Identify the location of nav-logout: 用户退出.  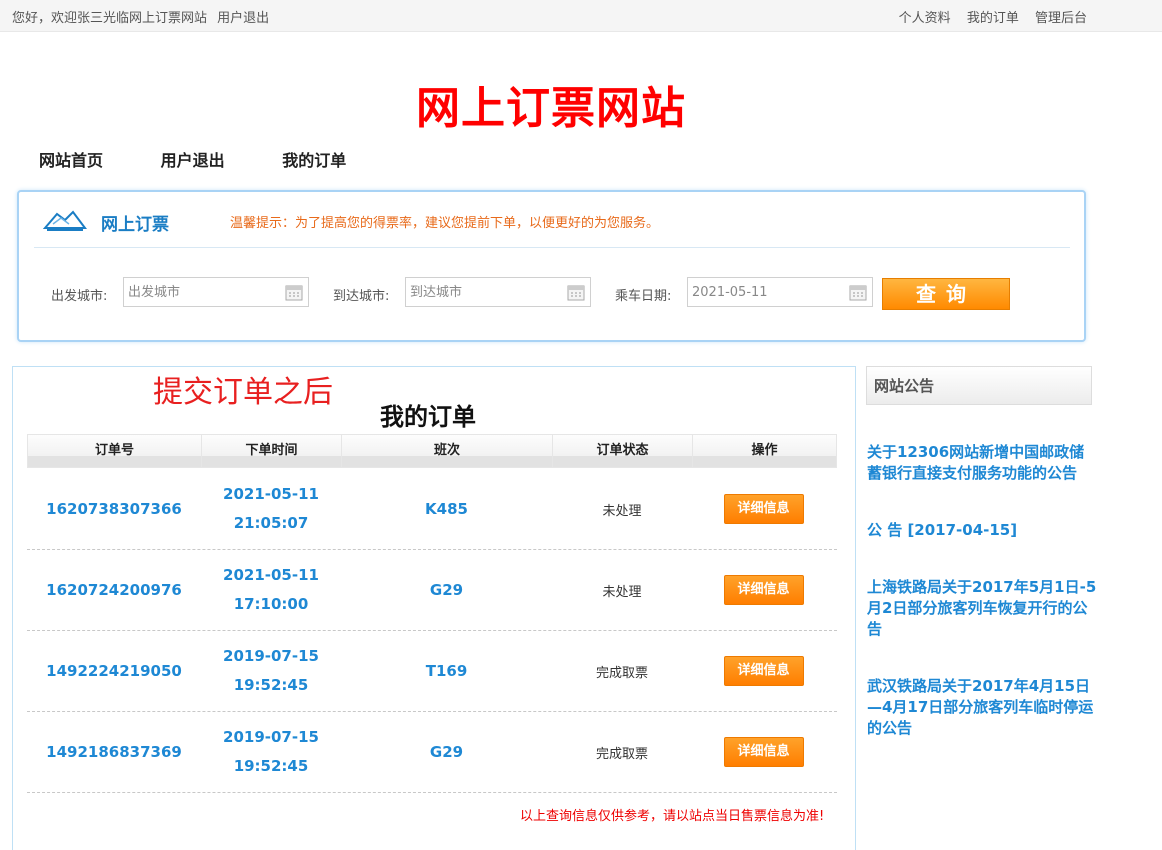
(193, 160).